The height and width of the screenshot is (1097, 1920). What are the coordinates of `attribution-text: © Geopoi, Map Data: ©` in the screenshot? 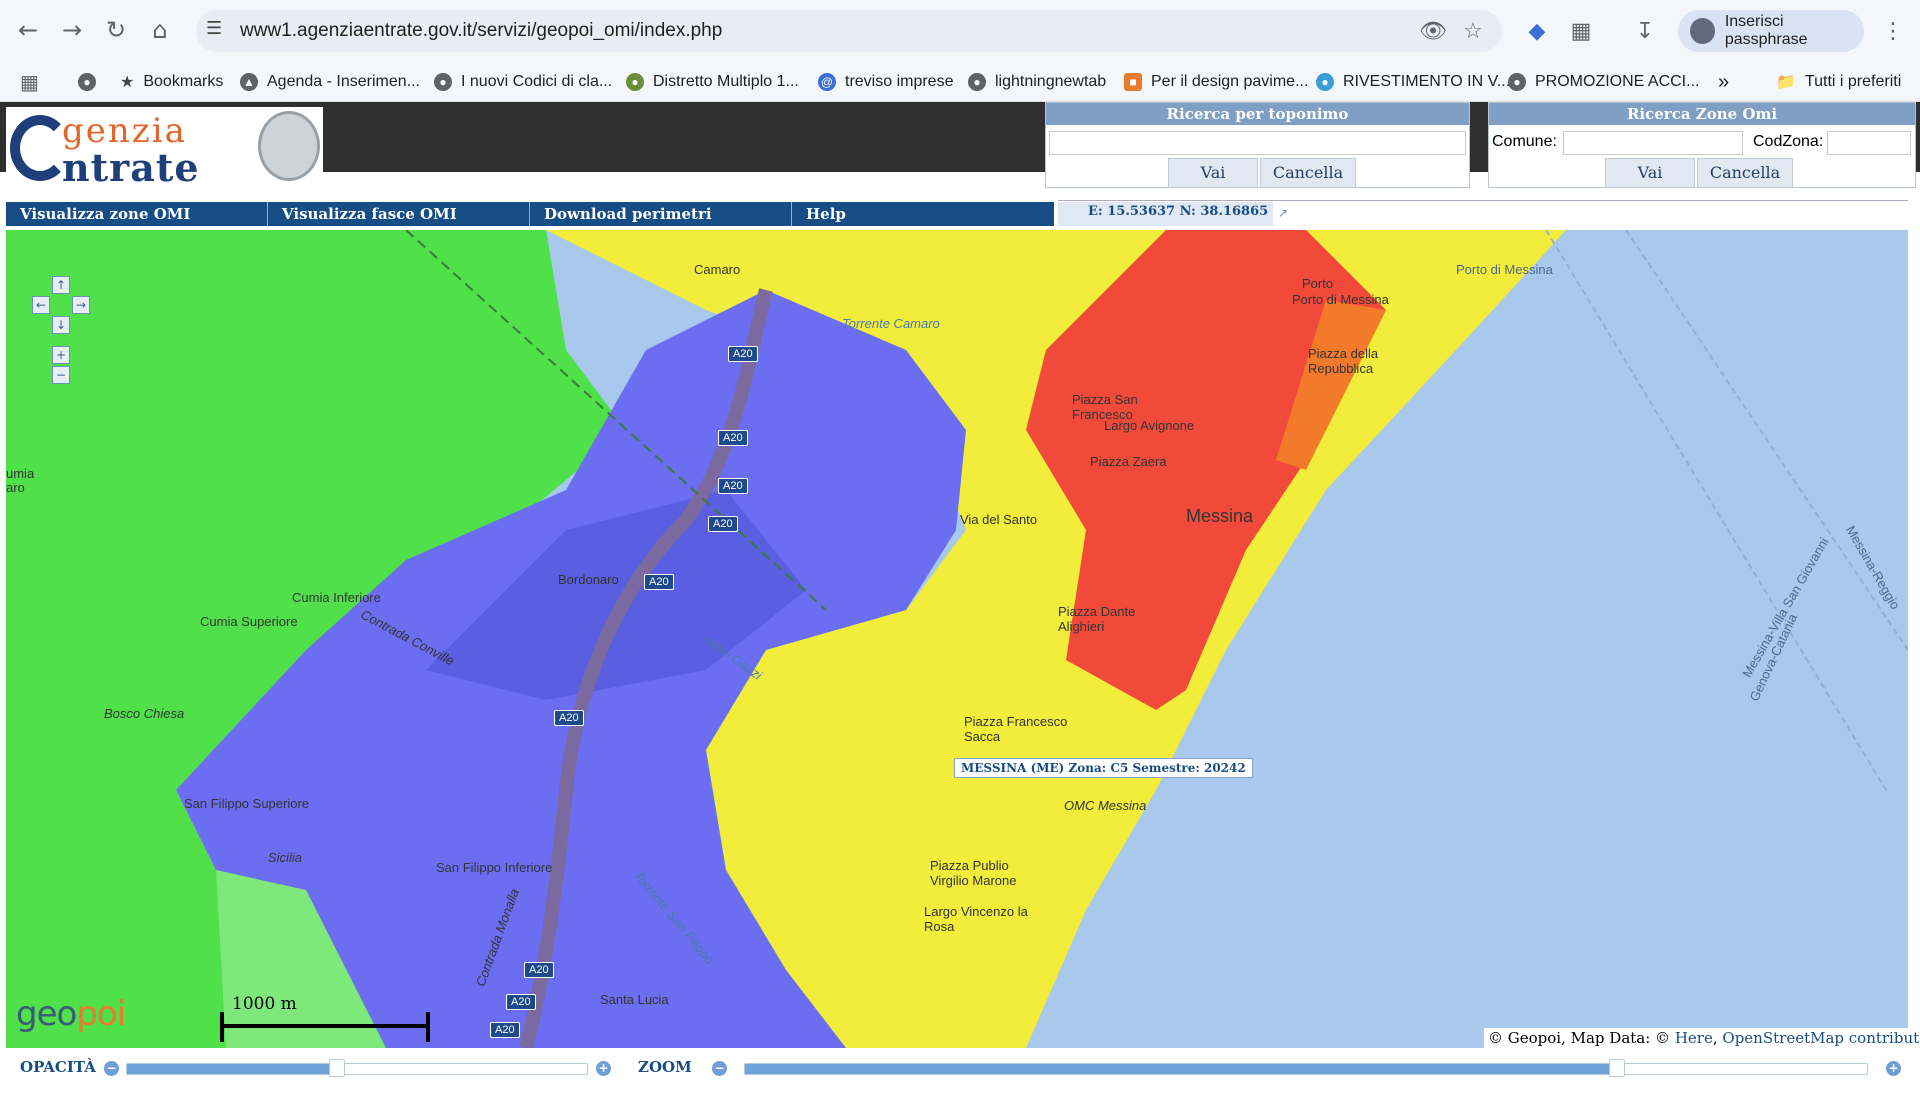 It's located at (1579, 1038).